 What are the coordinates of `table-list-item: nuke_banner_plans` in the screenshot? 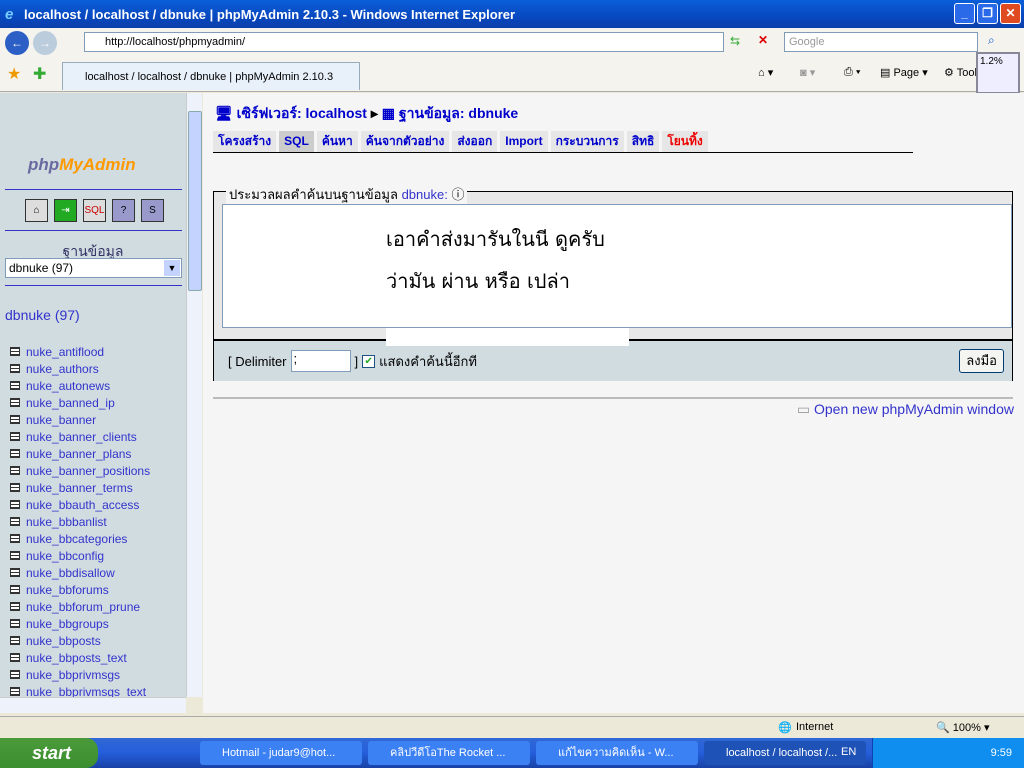 It's located at (80, 453).